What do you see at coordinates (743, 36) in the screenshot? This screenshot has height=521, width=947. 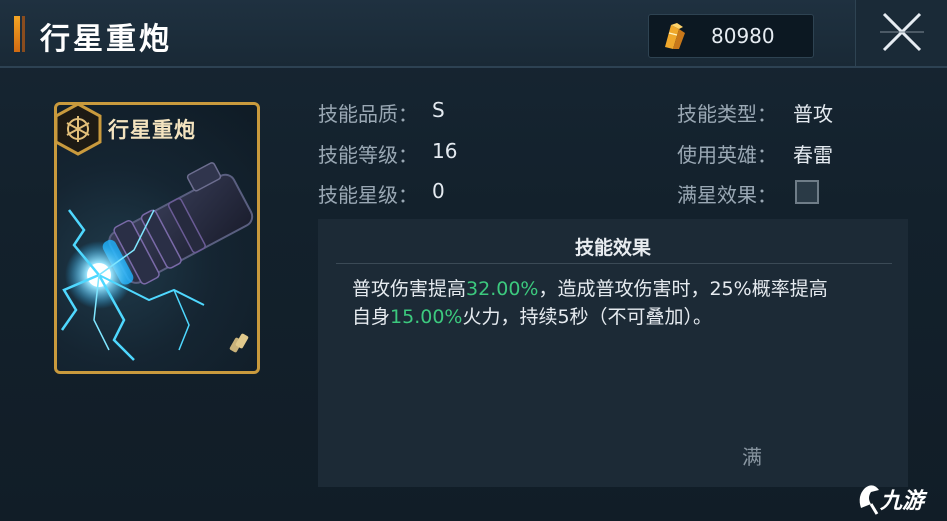 I see `currency-amount: 80980` at bounding box center [743, 36].